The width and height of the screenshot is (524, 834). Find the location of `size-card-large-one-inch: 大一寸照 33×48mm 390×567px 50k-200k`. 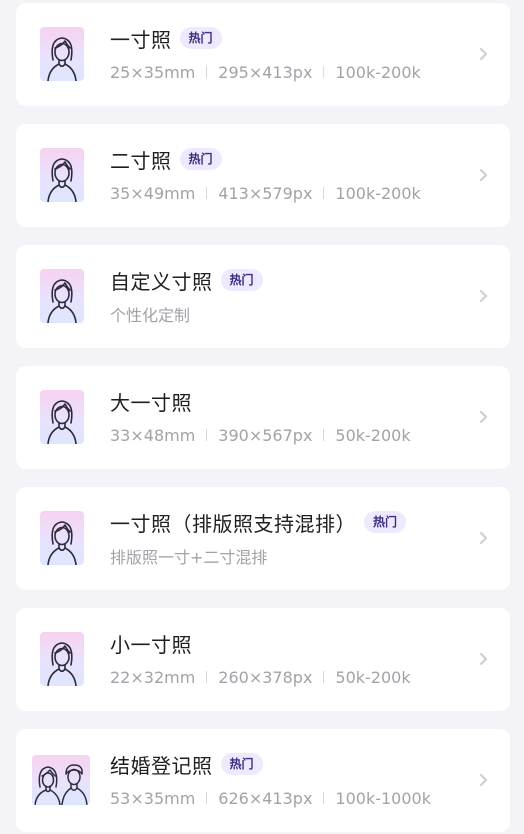

size-card-large-one-inch: 大一寸照 33×48mm 390×567px 50k-200k is located at coordinates (263, 417).